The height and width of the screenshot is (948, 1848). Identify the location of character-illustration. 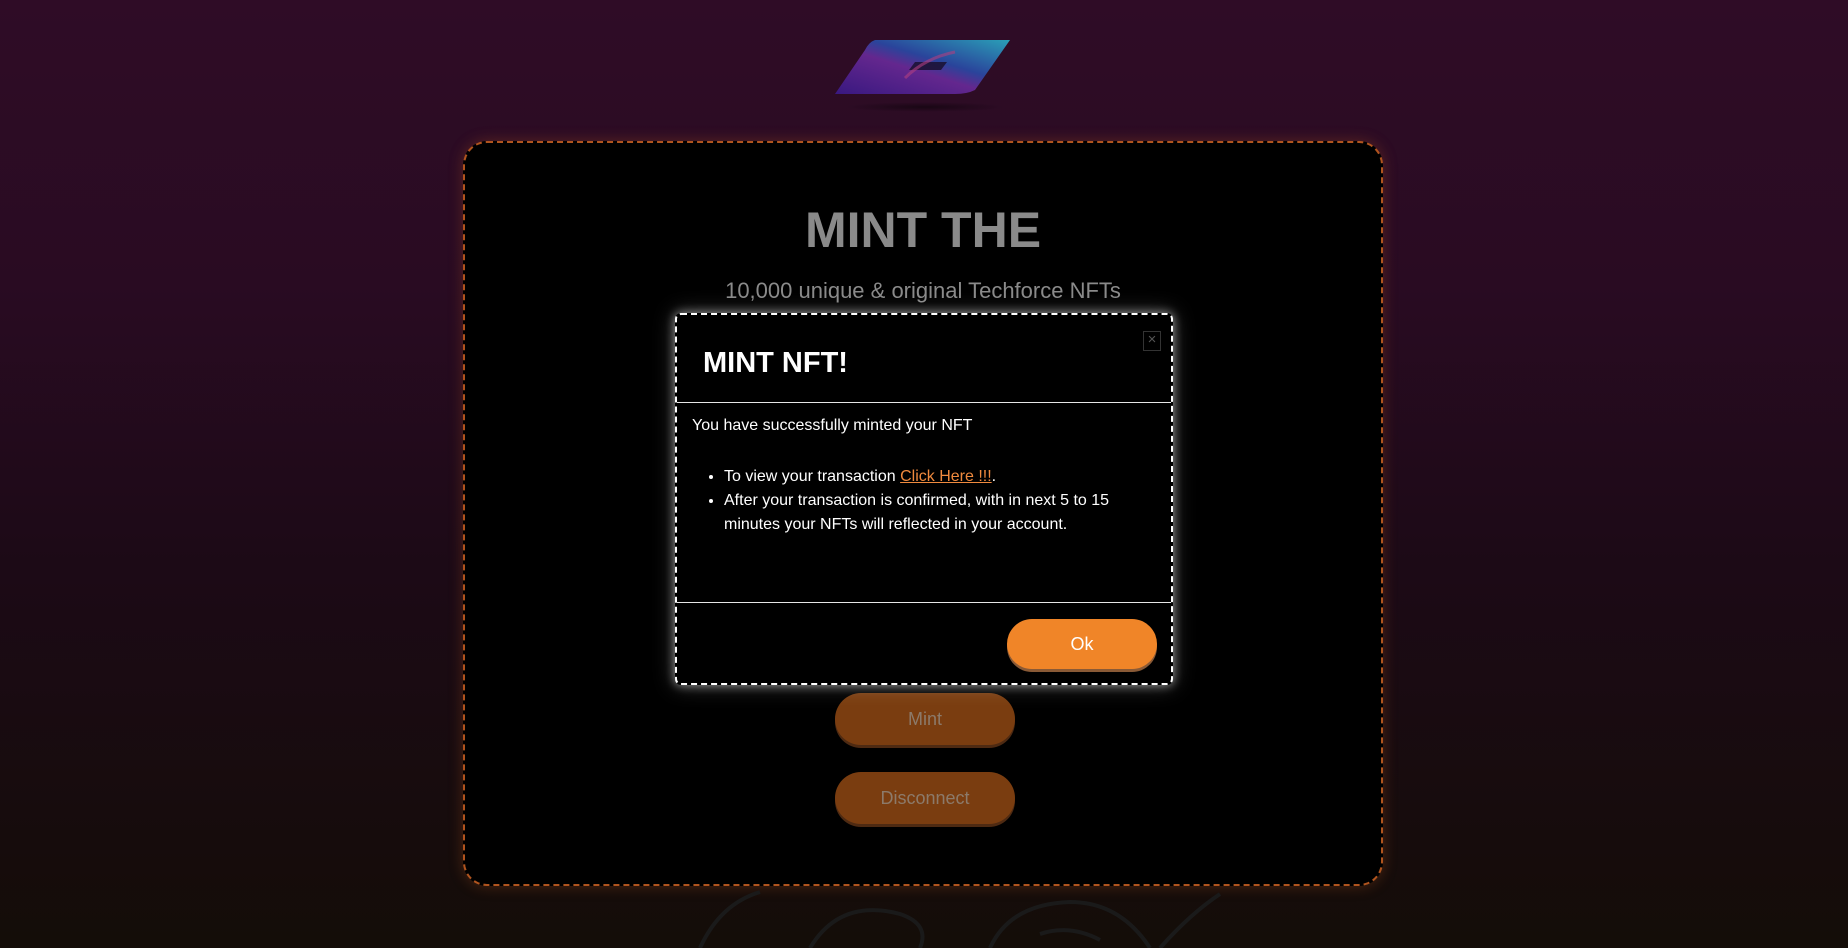
(960, 919).